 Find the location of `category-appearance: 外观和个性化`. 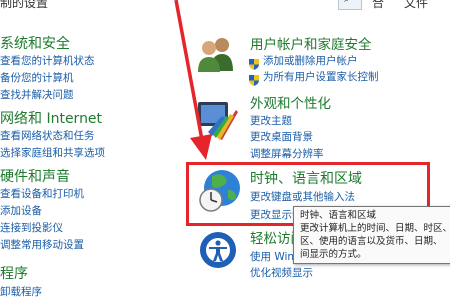

category-appearance: 外观和个性化 is located at coordinates (290, 104).